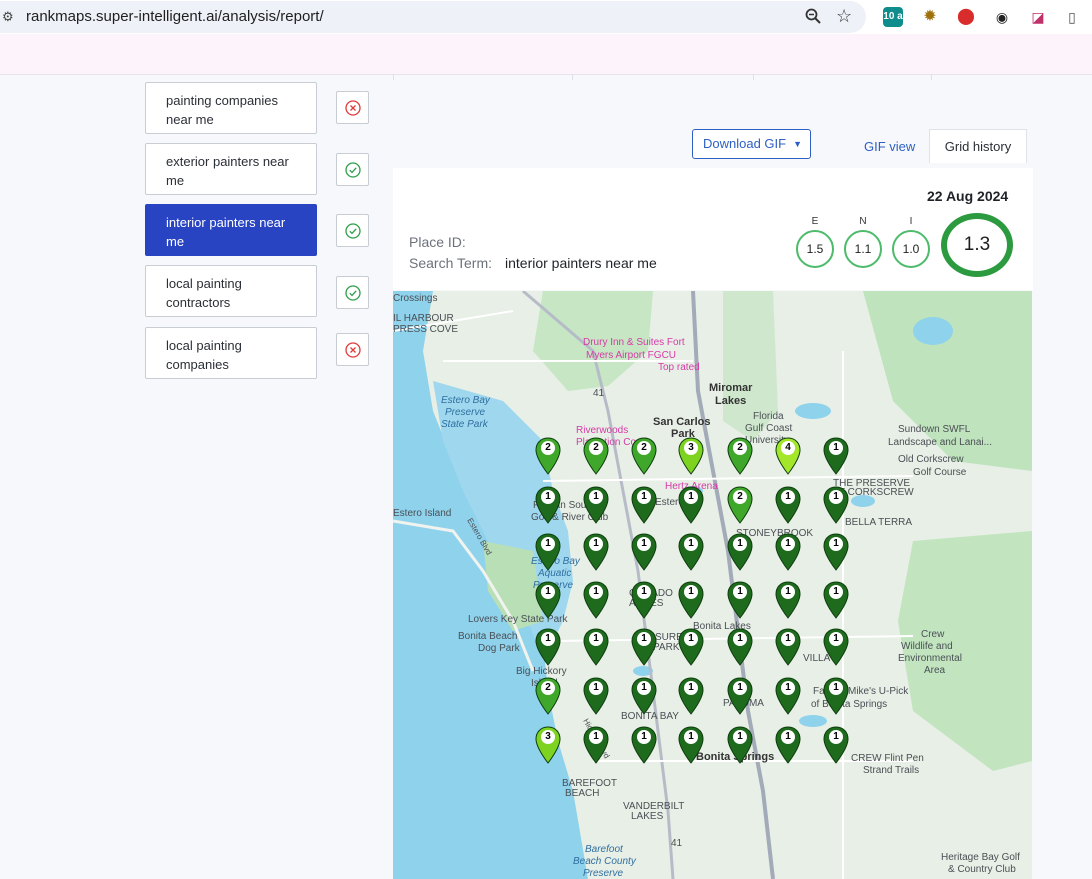 The height and width of the screenshot is (879, 1092). What do you see at coordinates (966, 17) in the screenshot?
I see `location-extension-icon: ⬤` at bounding box center [966, 17].